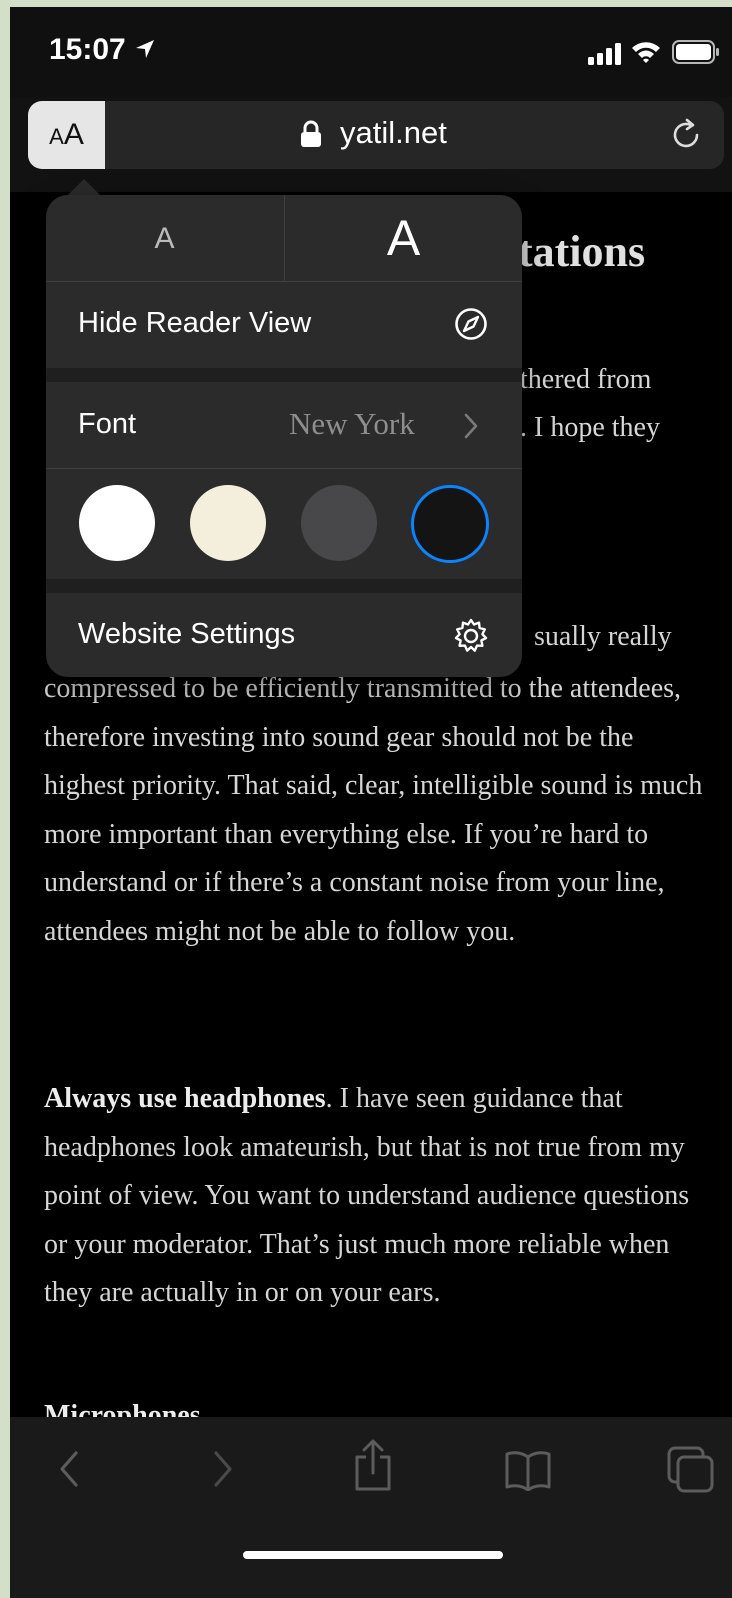  What do you see at coordinates (471, 328) in the screenshot?
I see `compass-icon` at bounding box center [471, 328].